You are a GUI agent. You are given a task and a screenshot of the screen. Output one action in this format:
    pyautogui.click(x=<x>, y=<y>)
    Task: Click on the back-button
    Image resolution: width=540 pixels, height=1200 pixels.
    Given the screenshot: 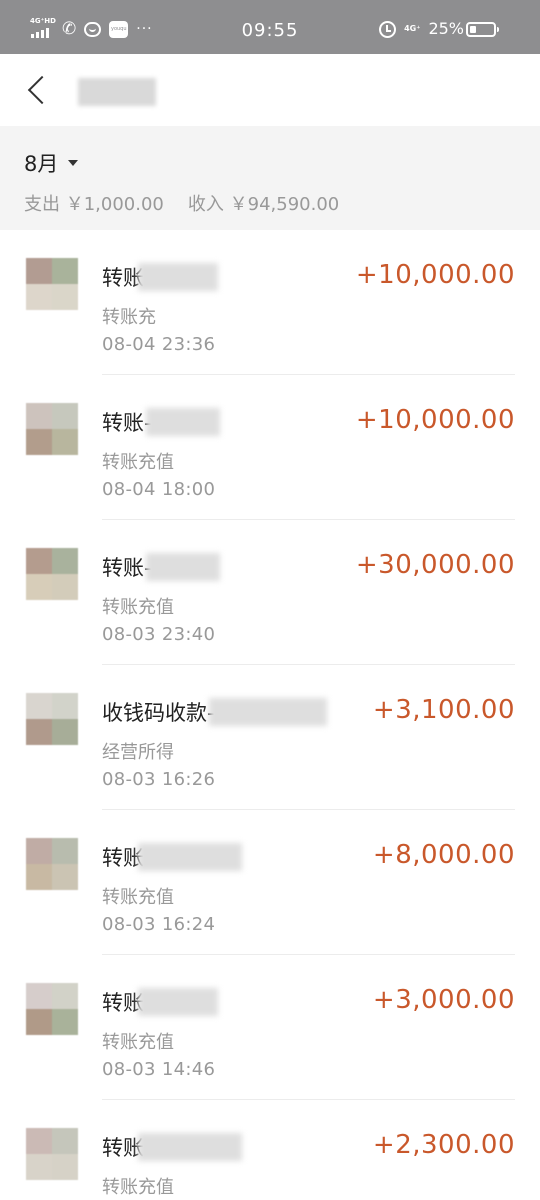 What is the action you would take?
    pyautogui.click(x=38, y=90)
    